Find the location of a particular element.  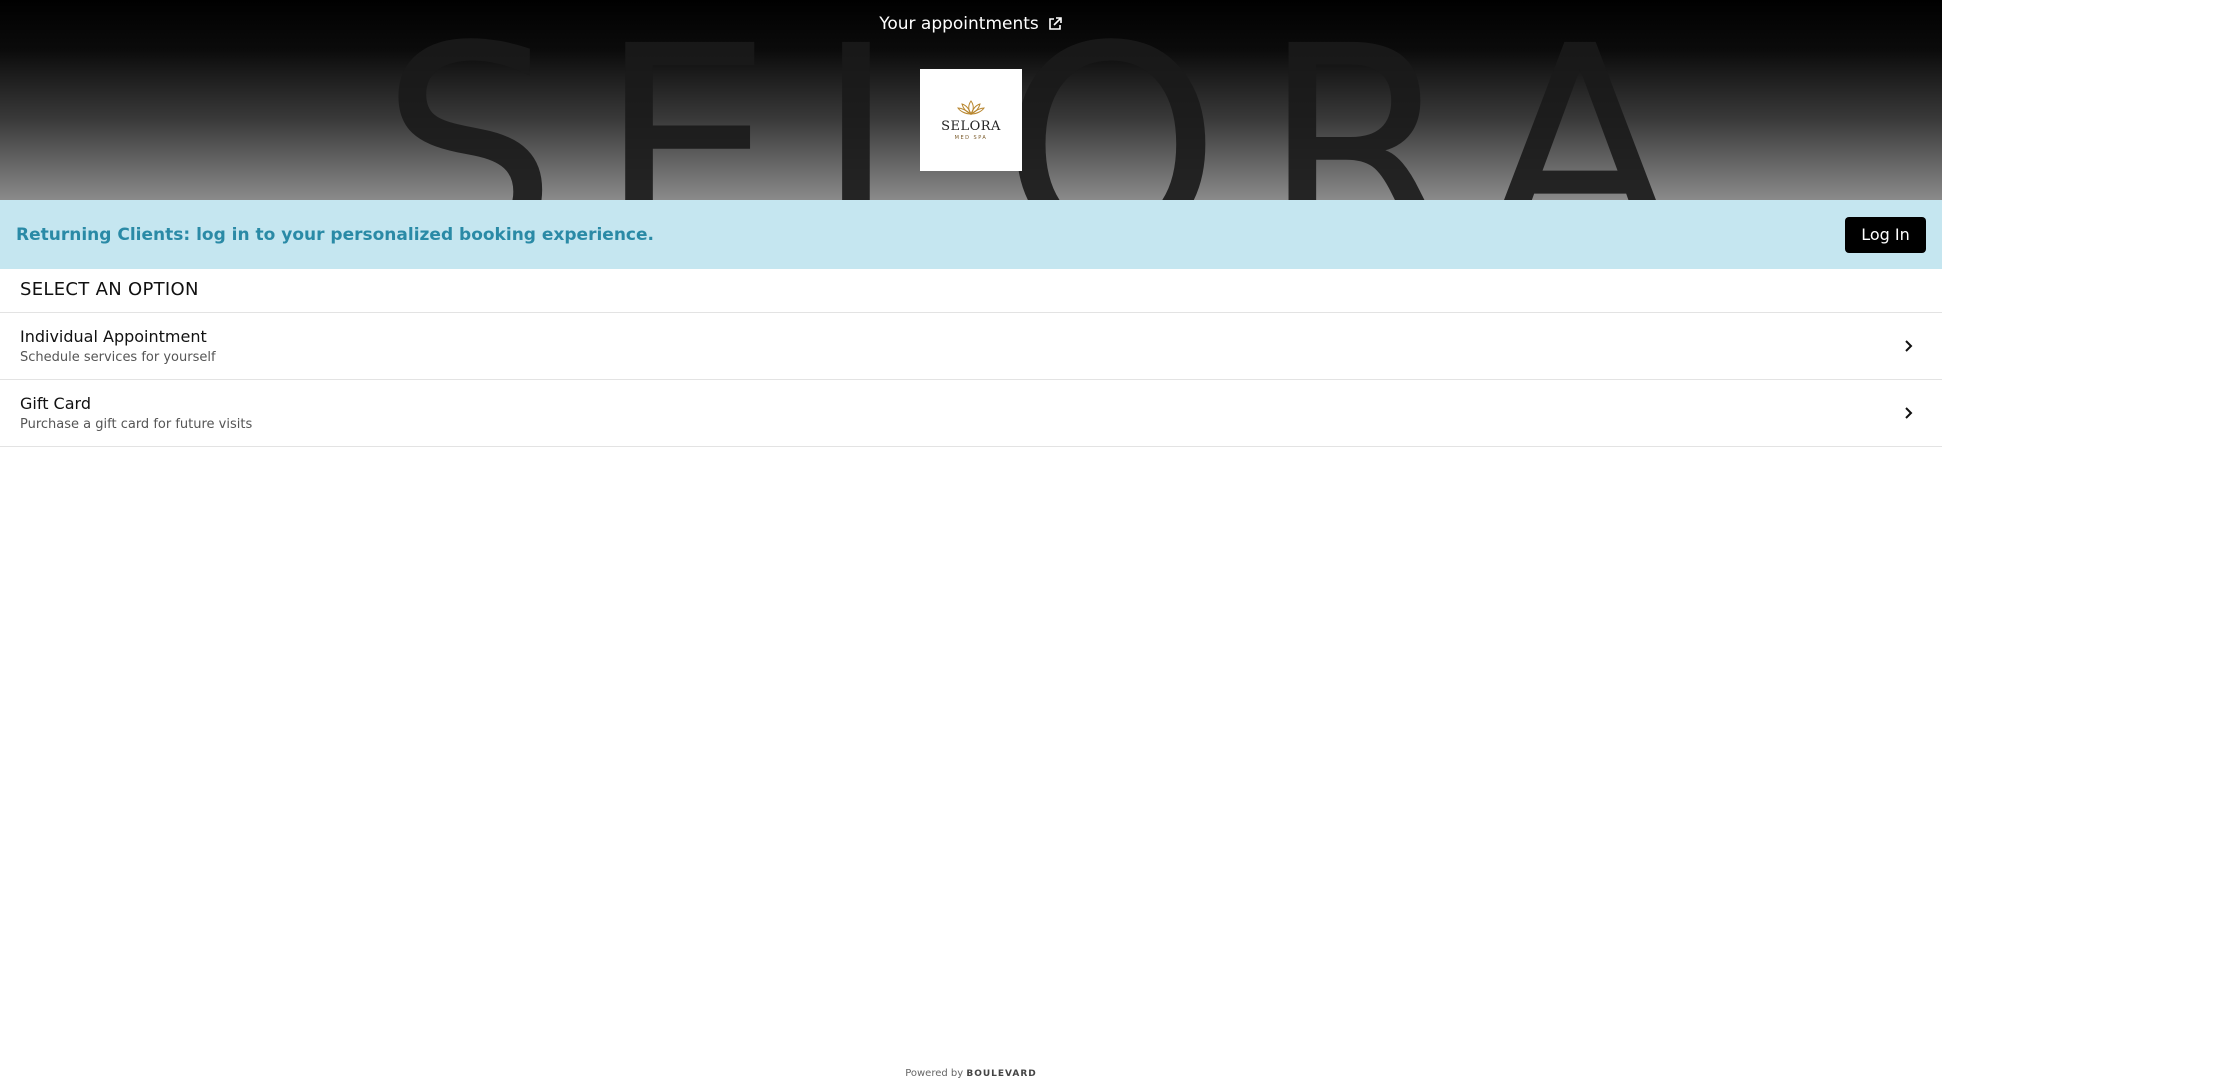

option-subtitle: Purchase a gift card for future visits is located at coordinates (136, 424).